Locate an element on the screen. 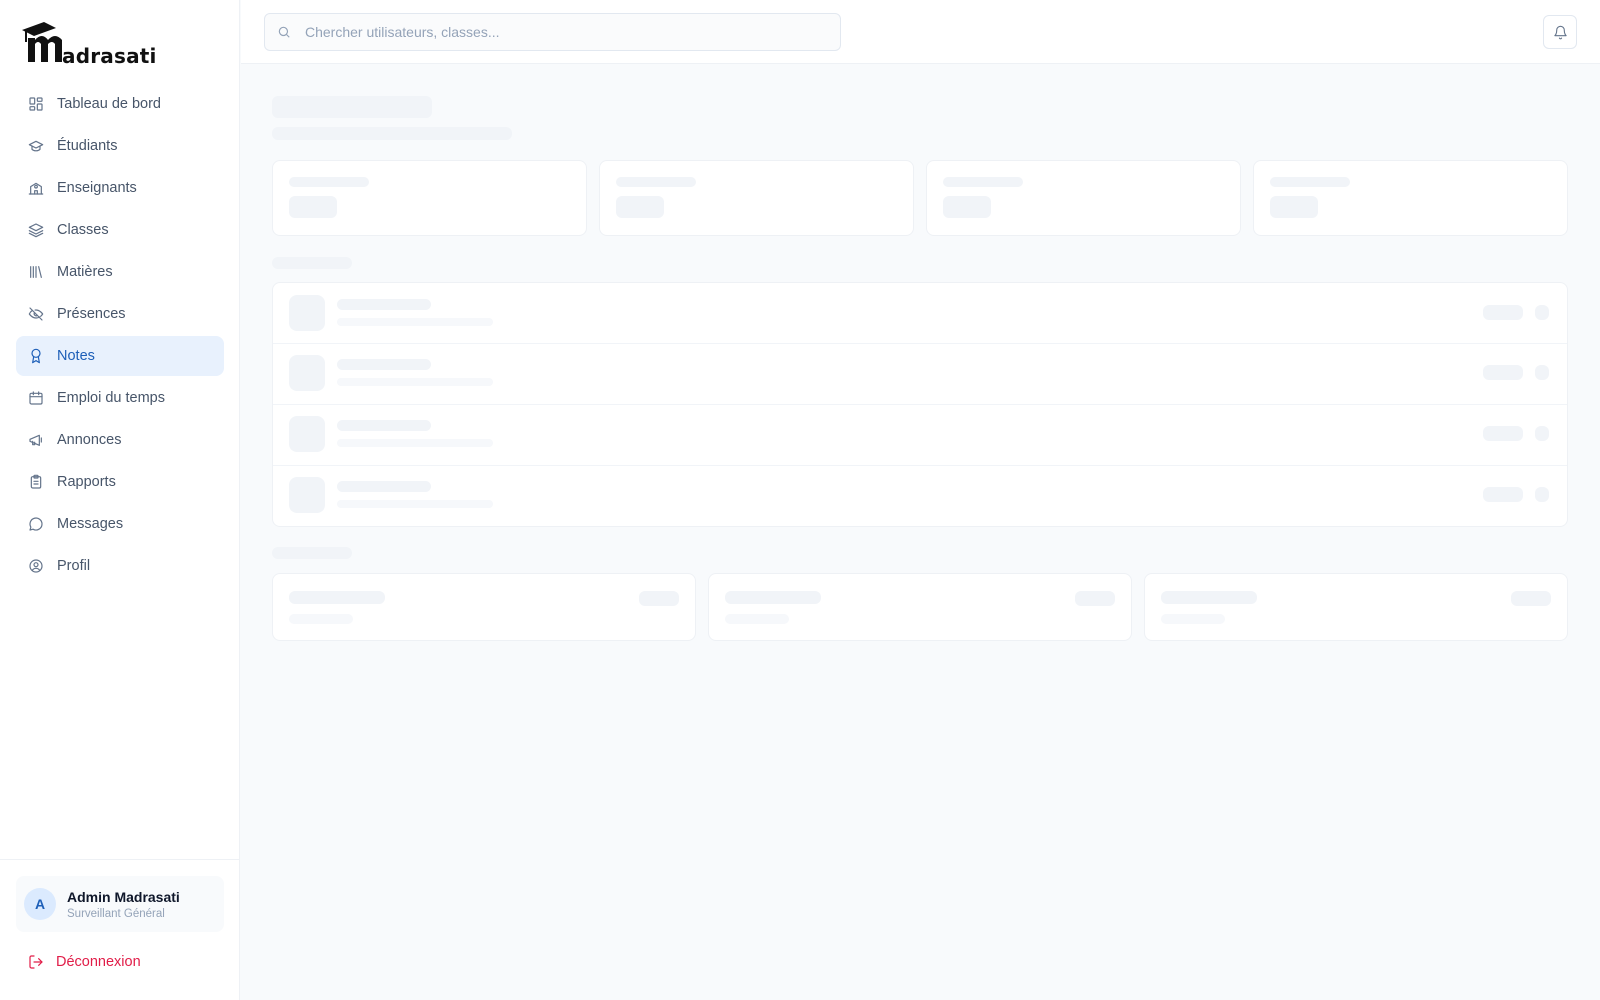 Image resolution: width=1600 pixels, height=1000 pixels. sidebar-item-annonces: Annonces is located at coordinates (120, 440).